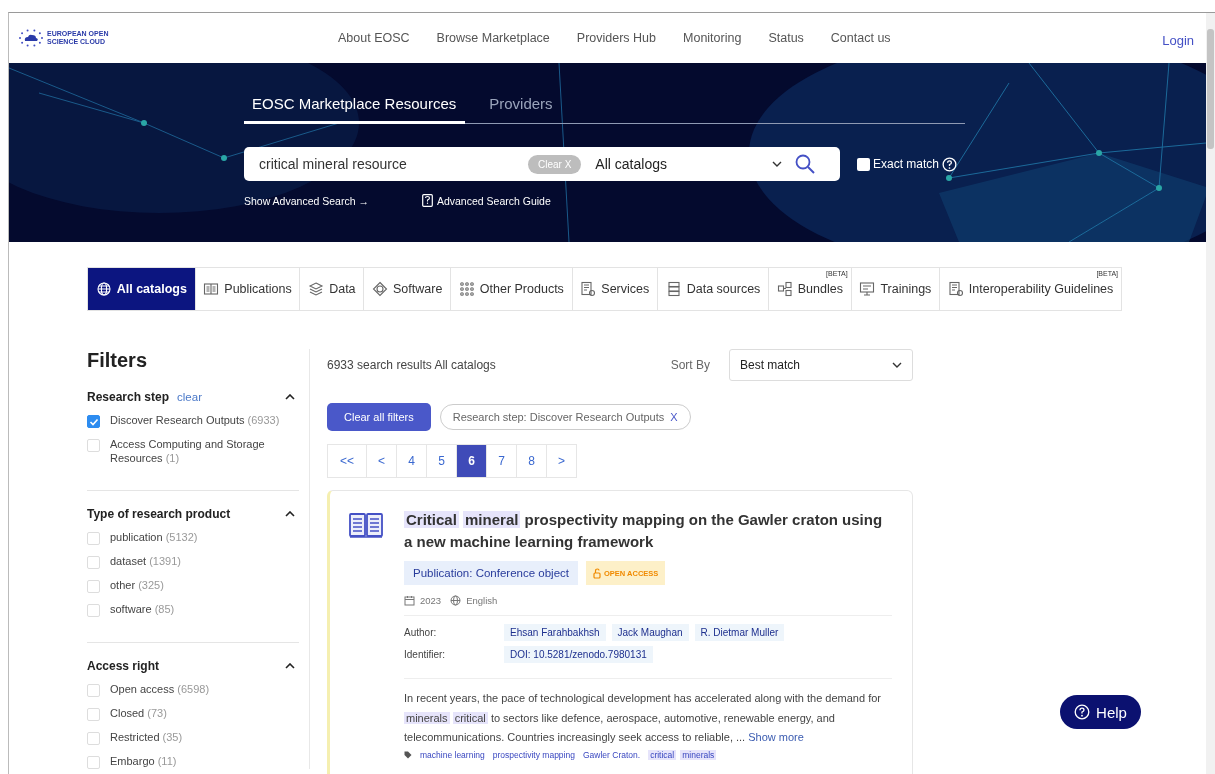  What do you see at coordinates (137, 585) in the screenshot?
I see `filter-option-label: other (325)` at bounding box center [137, 585].